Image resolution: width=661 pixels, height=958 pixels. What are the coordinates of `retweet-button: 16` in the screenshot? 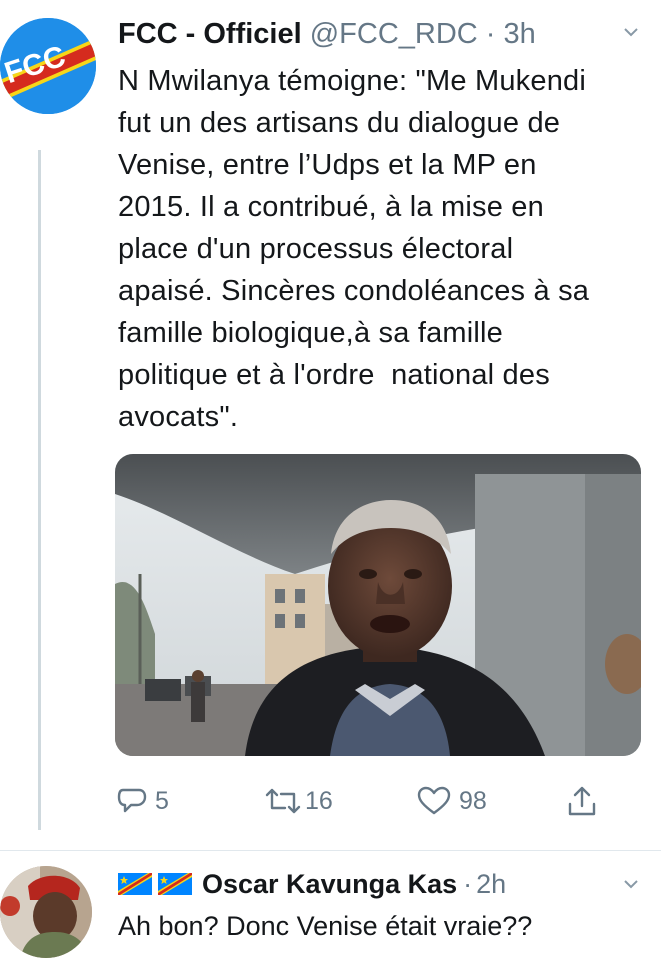 It's located at (298, 801).